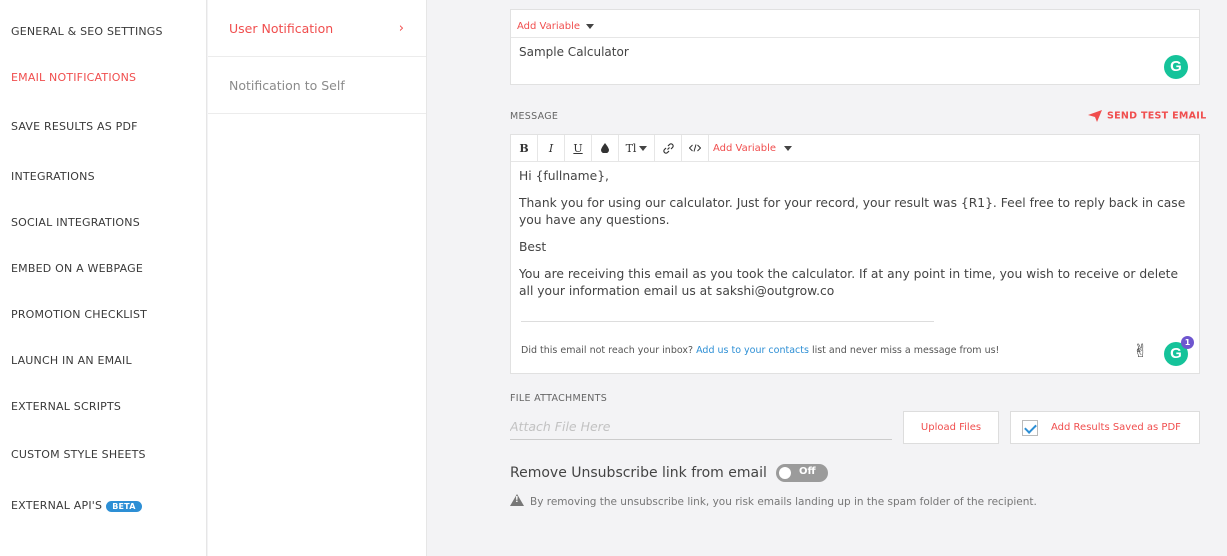 This screenshot has width=1227, height=556. I want to click on send-test-email-button: SEND TEST EMAIL, so click(1147, 116).